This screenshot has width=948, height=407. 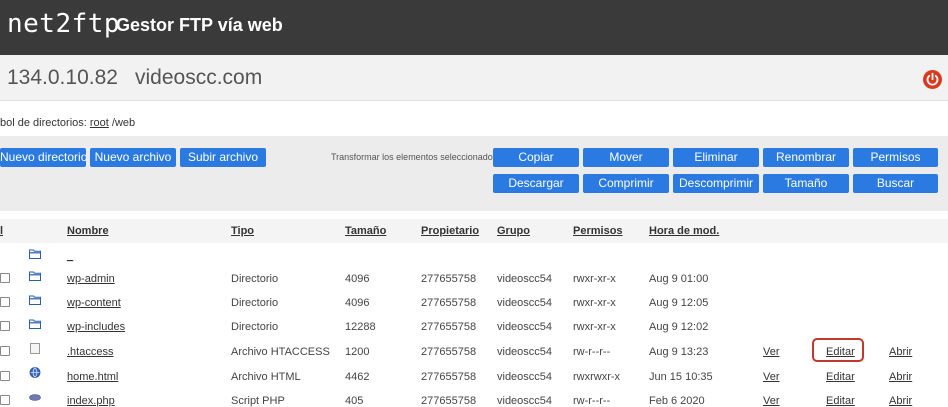 What do you see at coordinates (357, 352) in the screenshot?
I see `file-size: 1200` at bounding box center [357, 352].